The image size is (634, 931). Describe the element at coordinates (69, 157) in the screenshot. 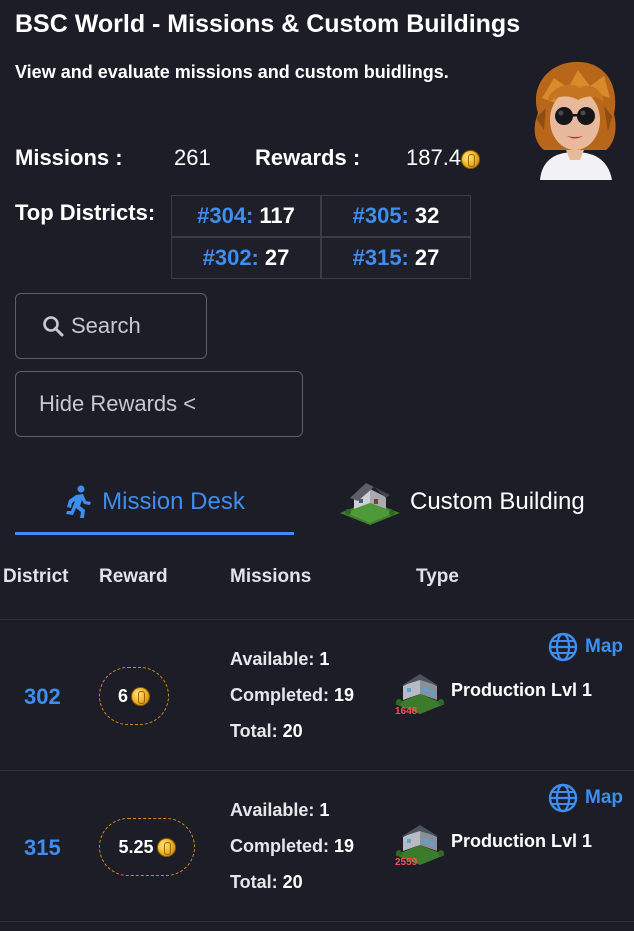

I see `missions-label: Missions :` at that location.